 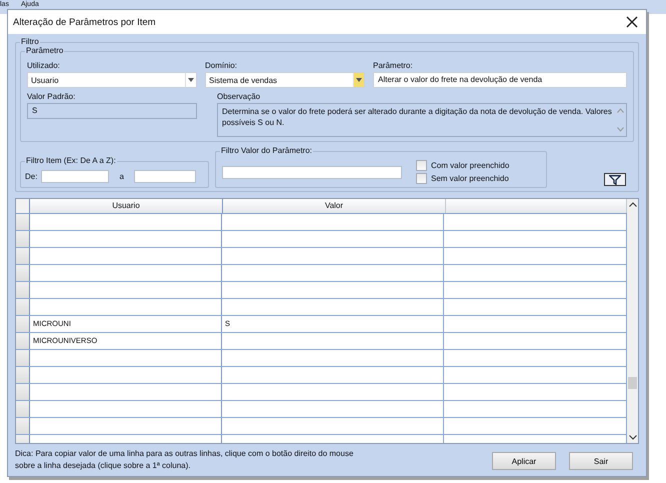 What do you see at coordinates (31, 176) in the screenshot?
I see `field-label: De:` at bounding box center [31, 176].